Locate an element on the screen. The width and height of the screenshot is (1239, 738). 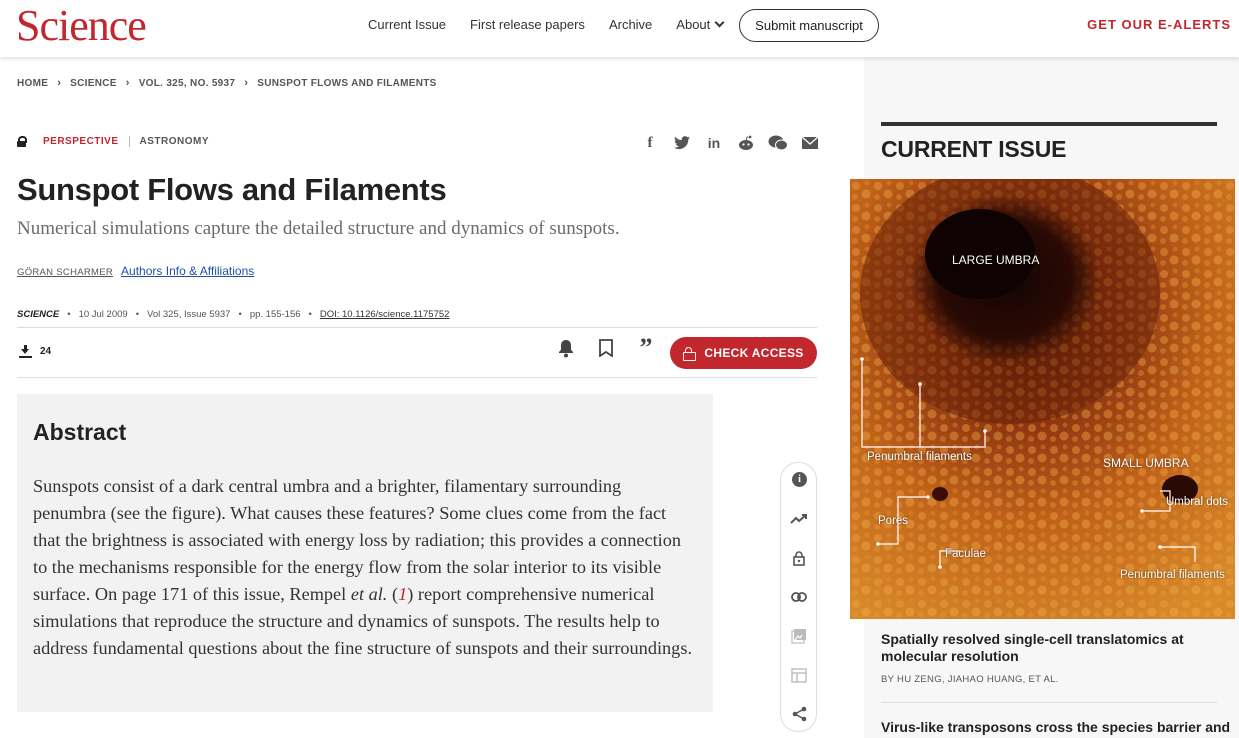
download-count-value: 24 is located at coordinates (46, 351).